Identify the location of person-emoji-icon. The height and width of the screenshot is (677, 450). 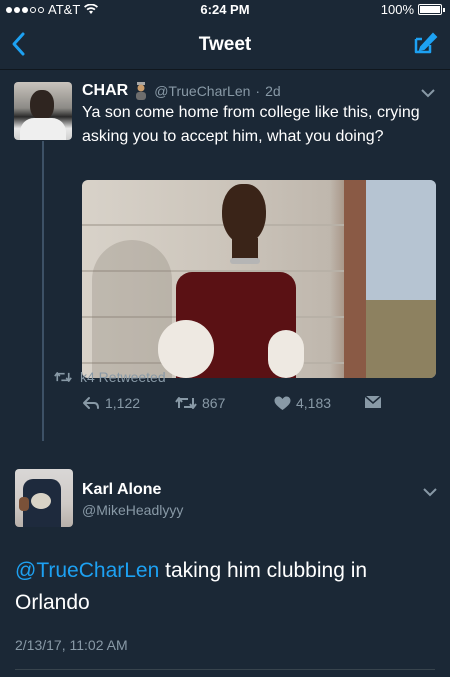
(141, 91).